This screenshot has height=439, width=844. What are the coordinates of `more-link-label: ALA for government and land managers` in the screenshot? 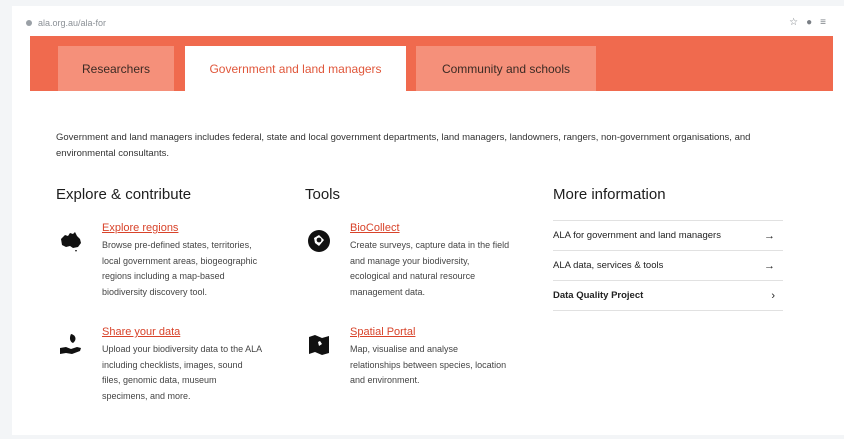 It's located at (637, 235).